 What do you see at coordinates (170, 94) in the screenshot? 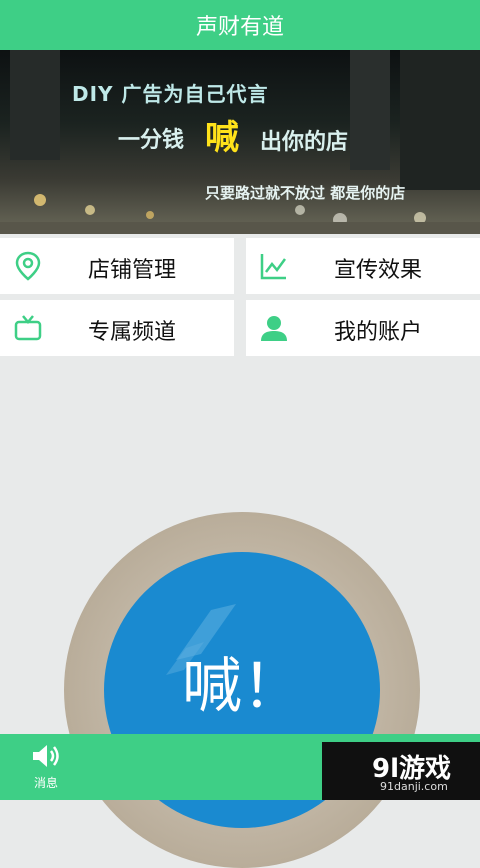
I see `banner-line-1: DIY 广告为自己代言` at bounding box center [170, 94].